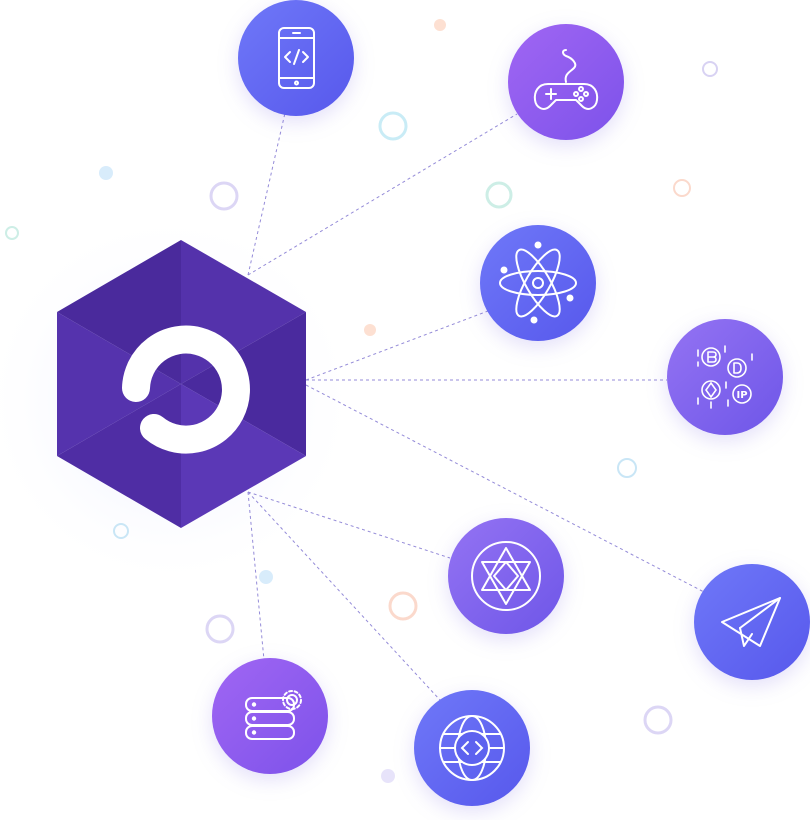 The height and width of the screenshot is (820, 810). I want to click on node-gaming, so click(566, 82).